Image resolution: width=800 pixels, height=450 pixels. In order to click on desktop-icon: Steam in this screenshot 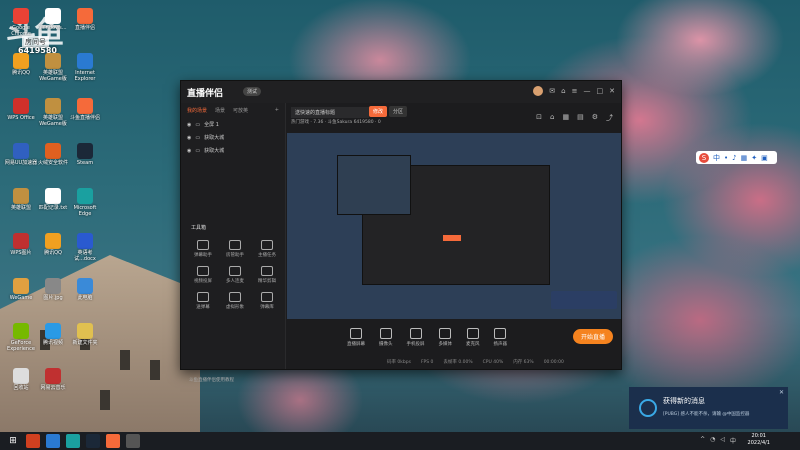, I will do `click(85, 154)`.